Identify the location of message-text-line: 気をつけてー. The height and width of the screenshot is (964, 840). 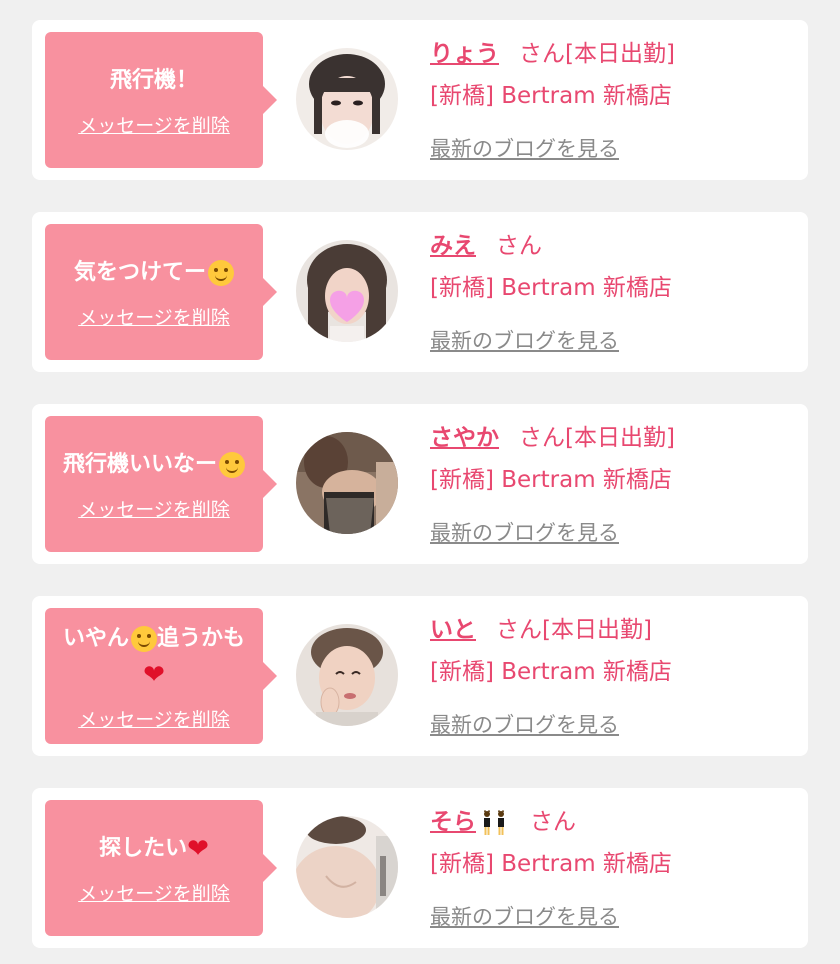
(154, 273).